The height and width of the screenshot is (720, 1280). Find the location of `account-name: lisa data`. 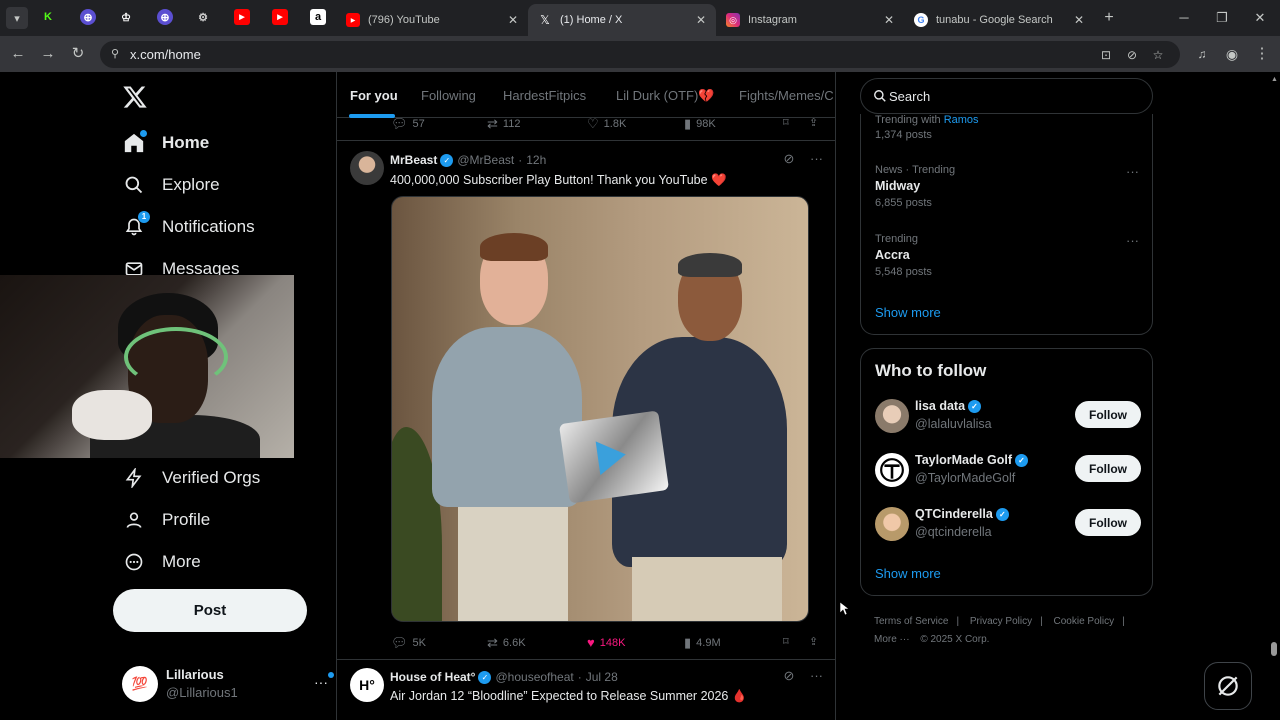

account-name: lisa data is located at coordinates (940, 406).